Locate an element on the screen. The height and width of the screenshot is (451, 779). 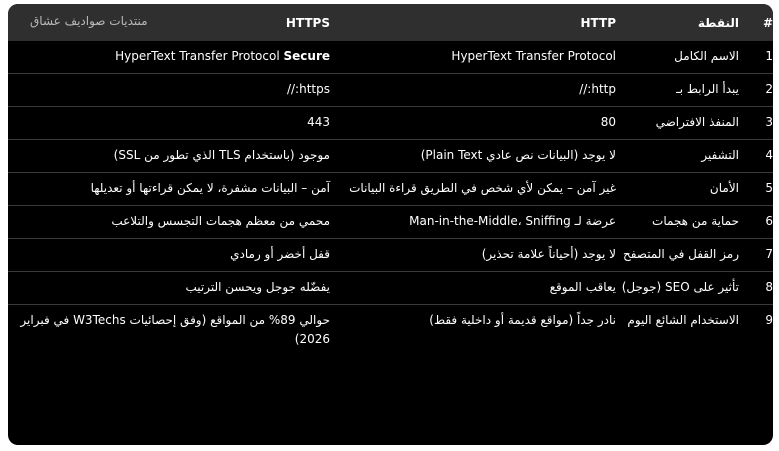
row-point: تأثير على SEO (جوجل) is located at coordinates (677, 288).